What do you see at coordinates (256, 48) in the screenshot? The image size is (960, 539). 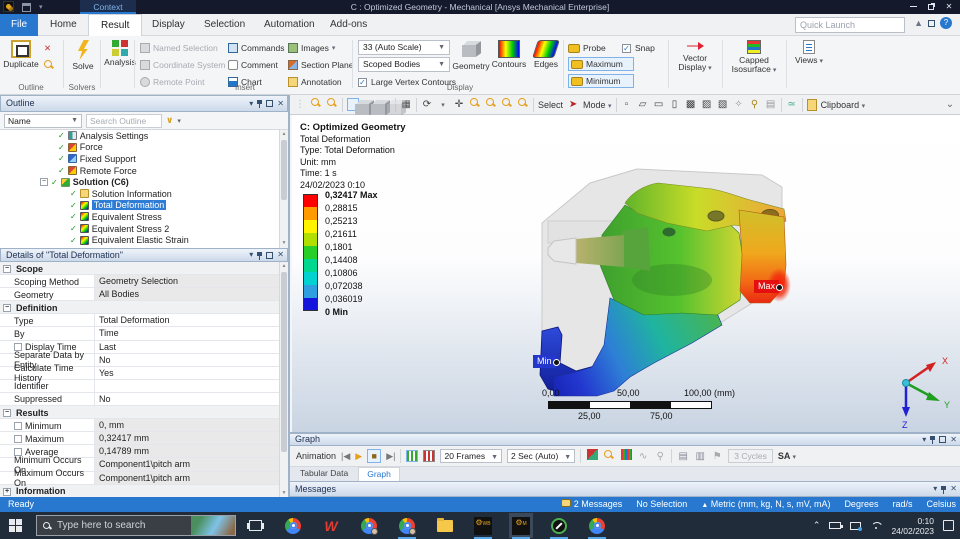 I see `commands-button: Commands` at bounding box center [256, 48].